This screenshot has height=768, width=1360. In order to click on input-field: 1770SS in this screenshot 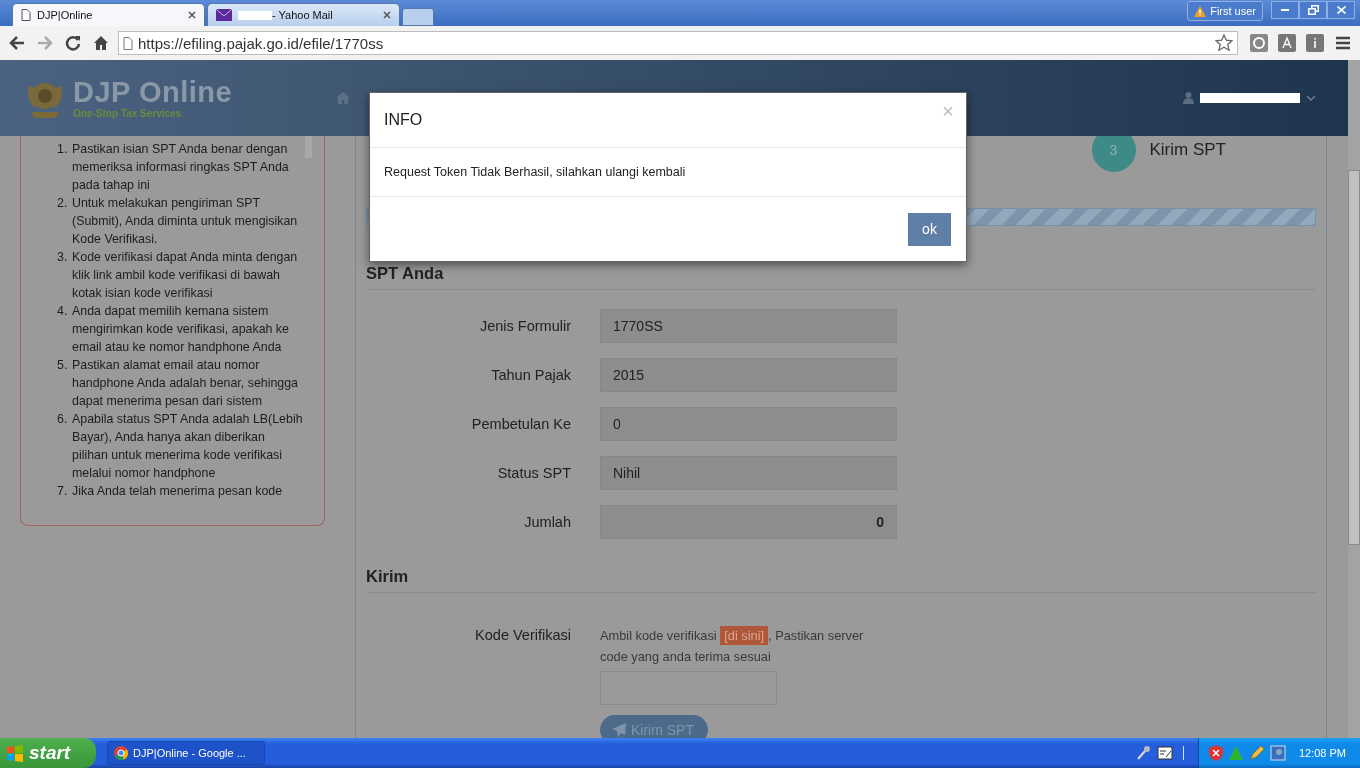, I will do `click(748, 326)`.